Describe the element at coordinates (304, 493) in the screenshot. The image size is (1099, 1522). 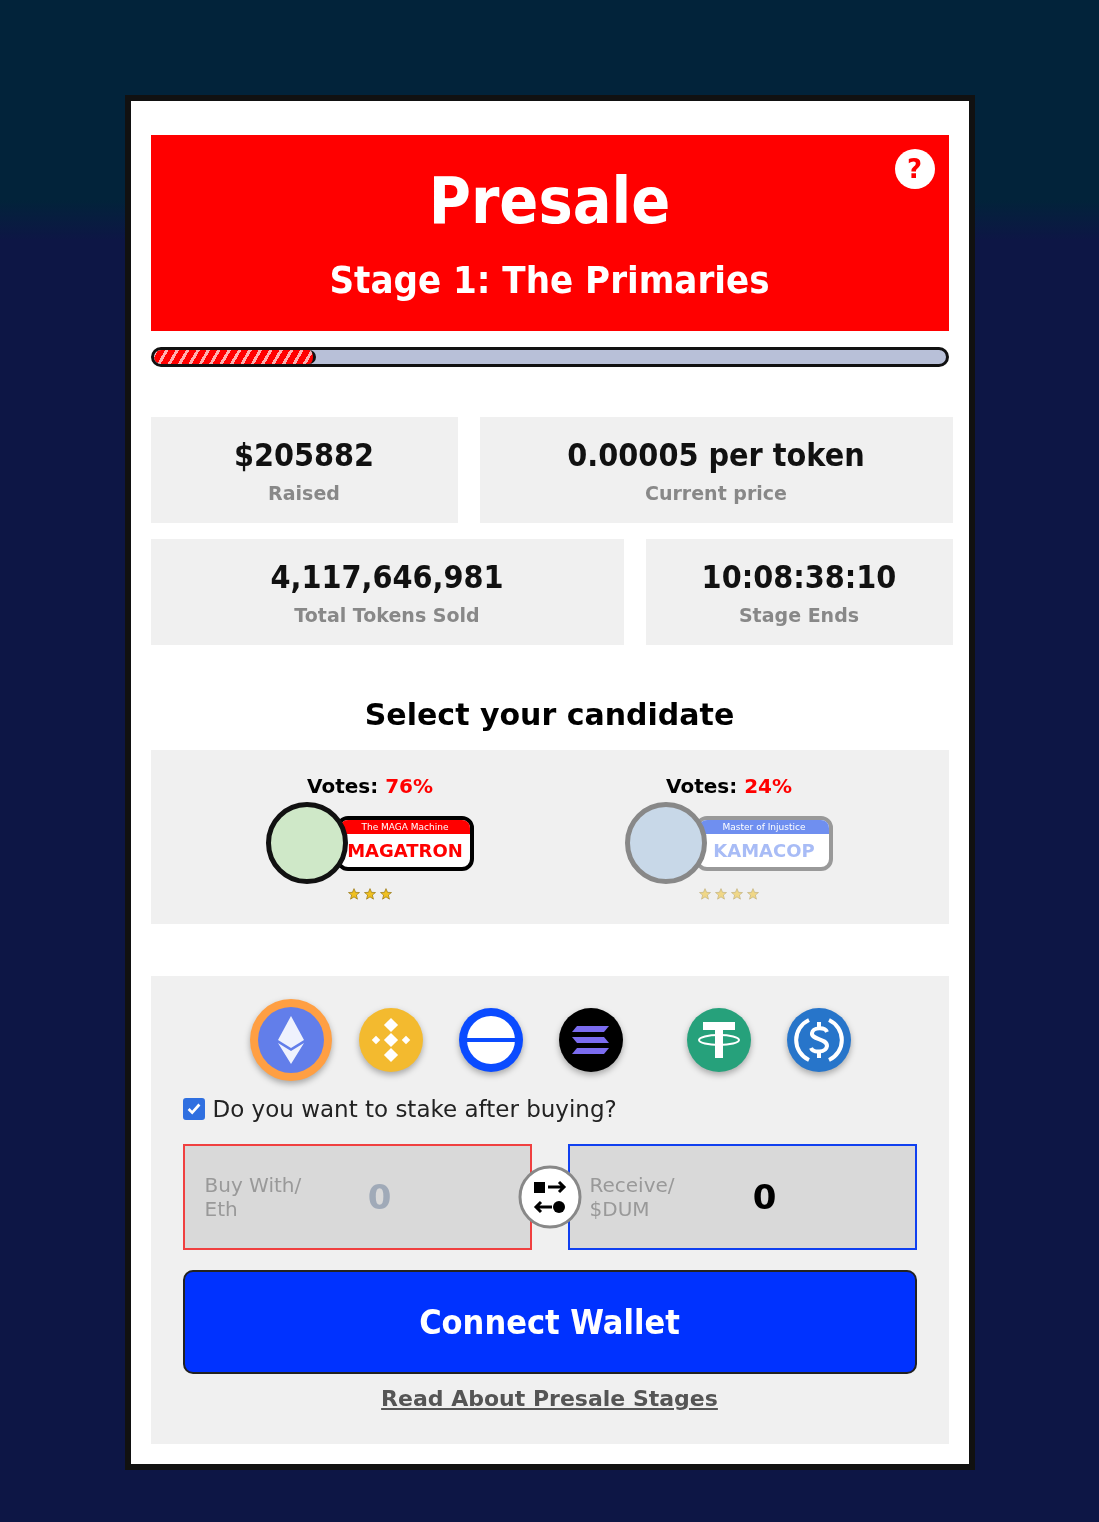
I see `stat-label: Raised` at that location.